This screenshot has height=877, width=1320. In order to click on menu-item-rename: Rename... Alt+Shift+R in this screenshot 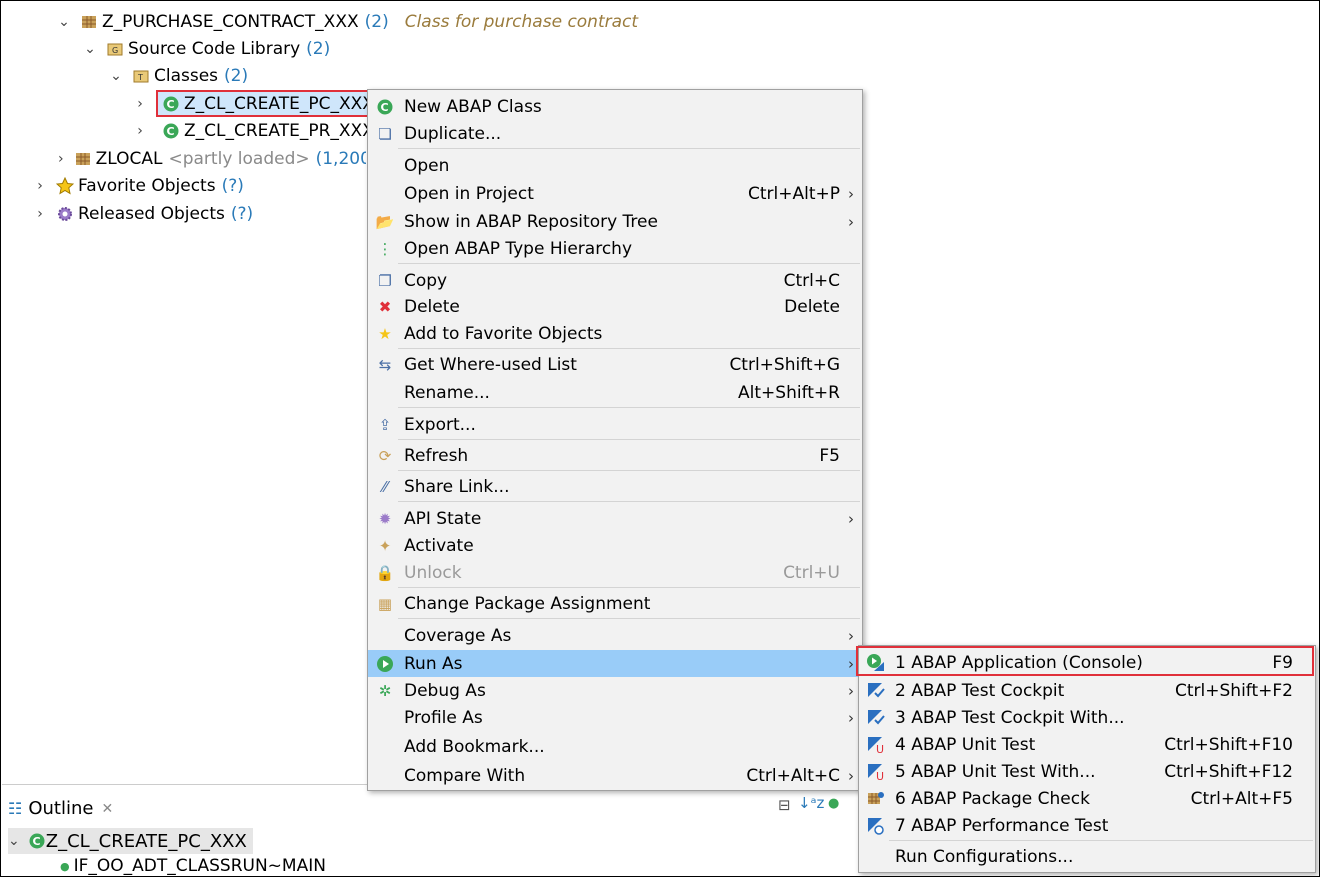, I will do `click(615, 392)`.